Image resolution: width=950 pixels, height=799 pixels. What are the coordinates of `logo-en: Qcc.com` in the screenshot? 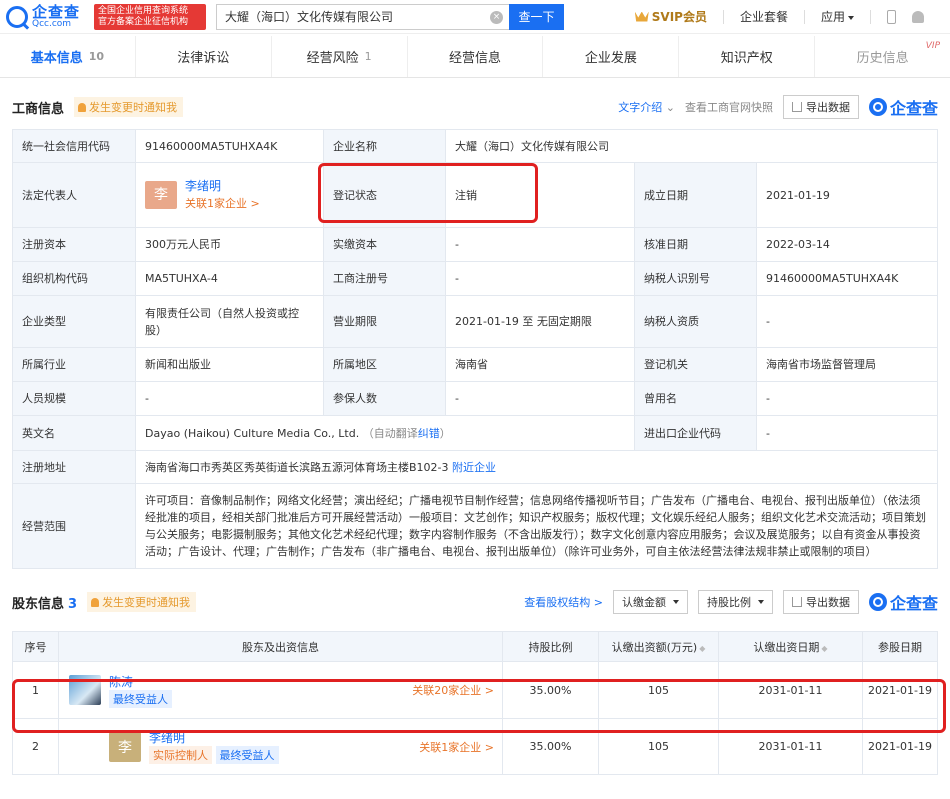 It's located at (52, 23).